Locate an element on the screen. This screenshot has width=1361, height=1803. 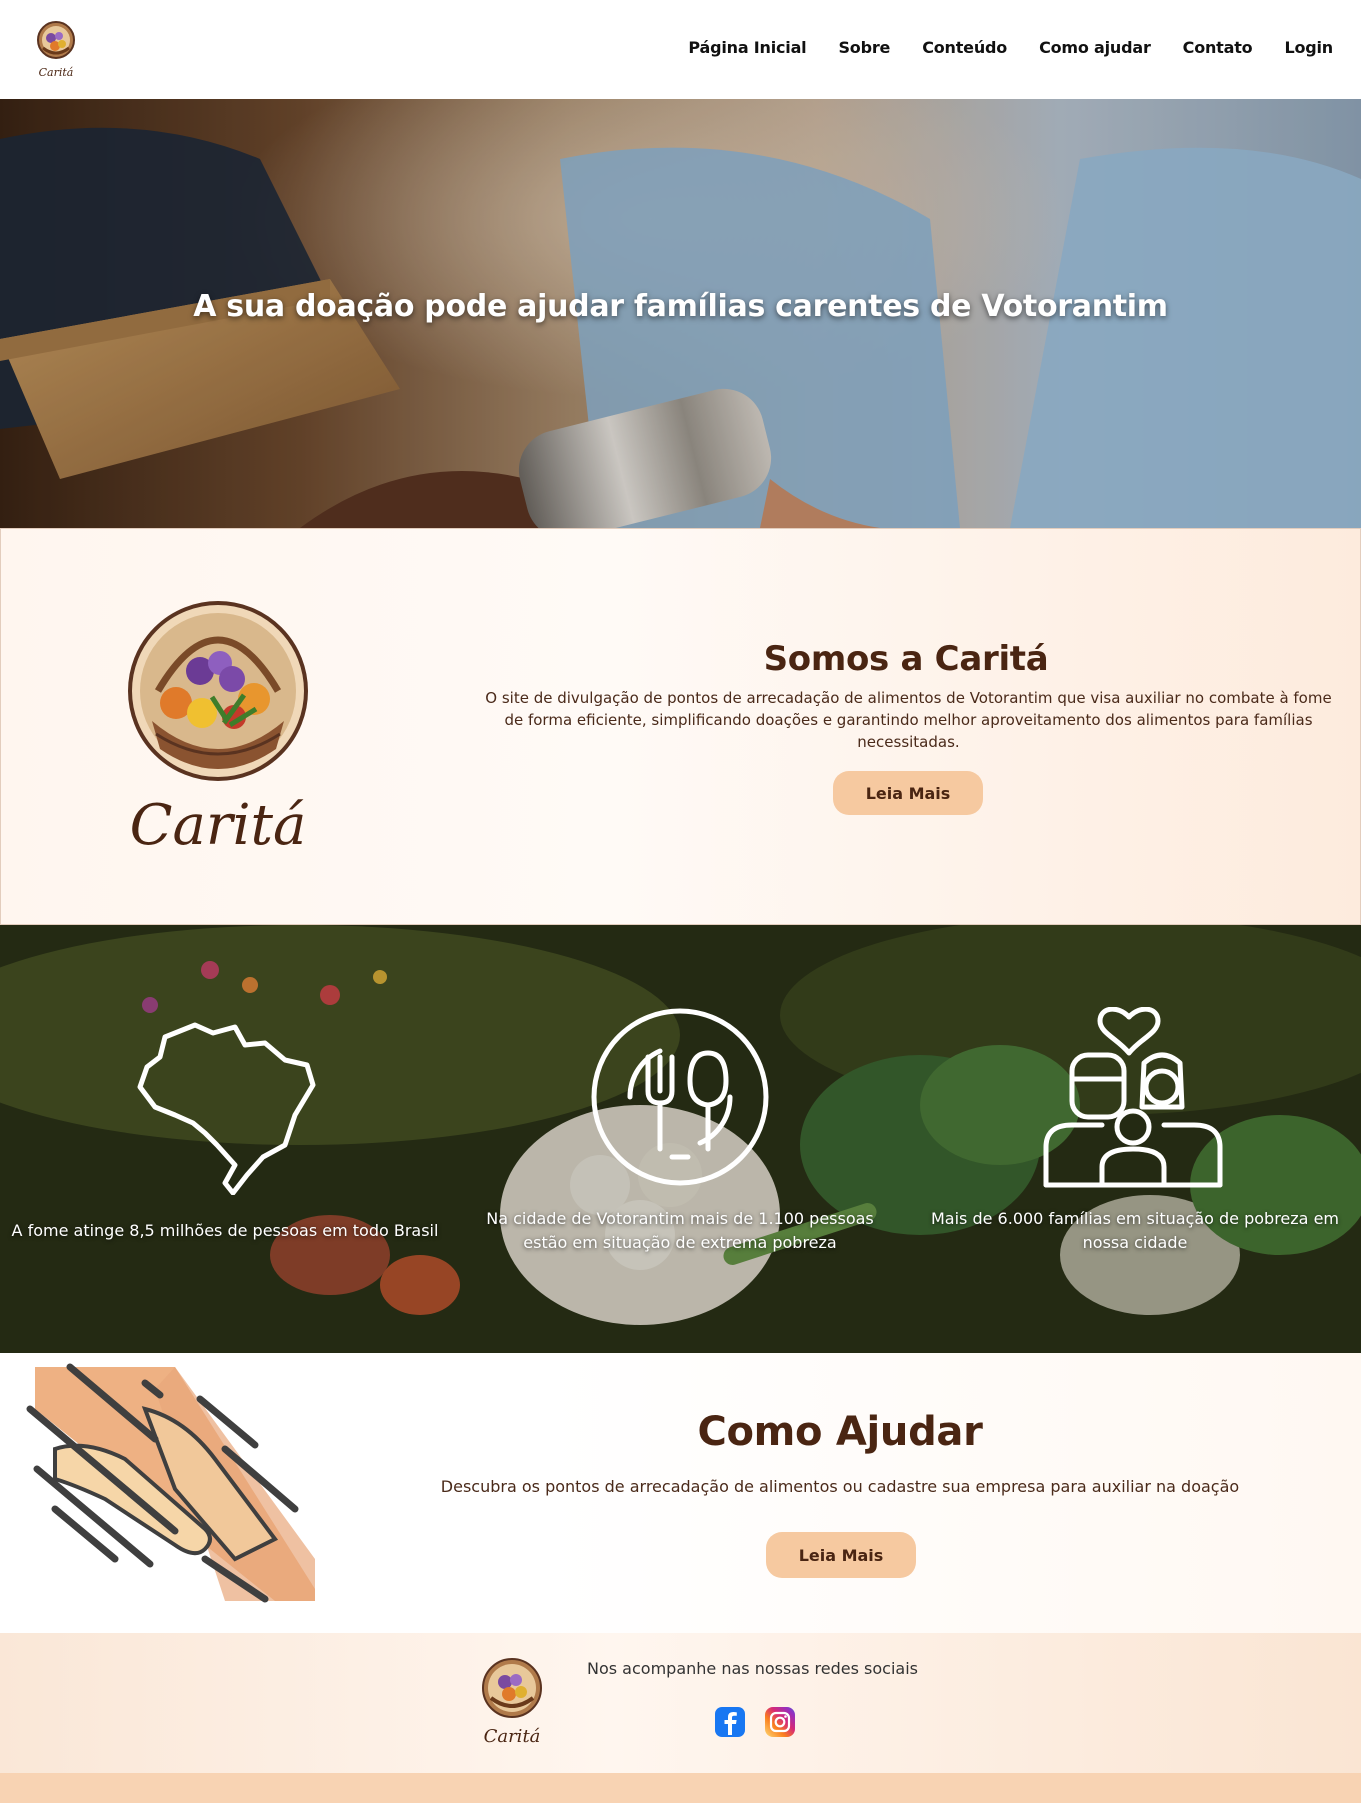
nav-about: Sobre is located at coordinates (864, 47).